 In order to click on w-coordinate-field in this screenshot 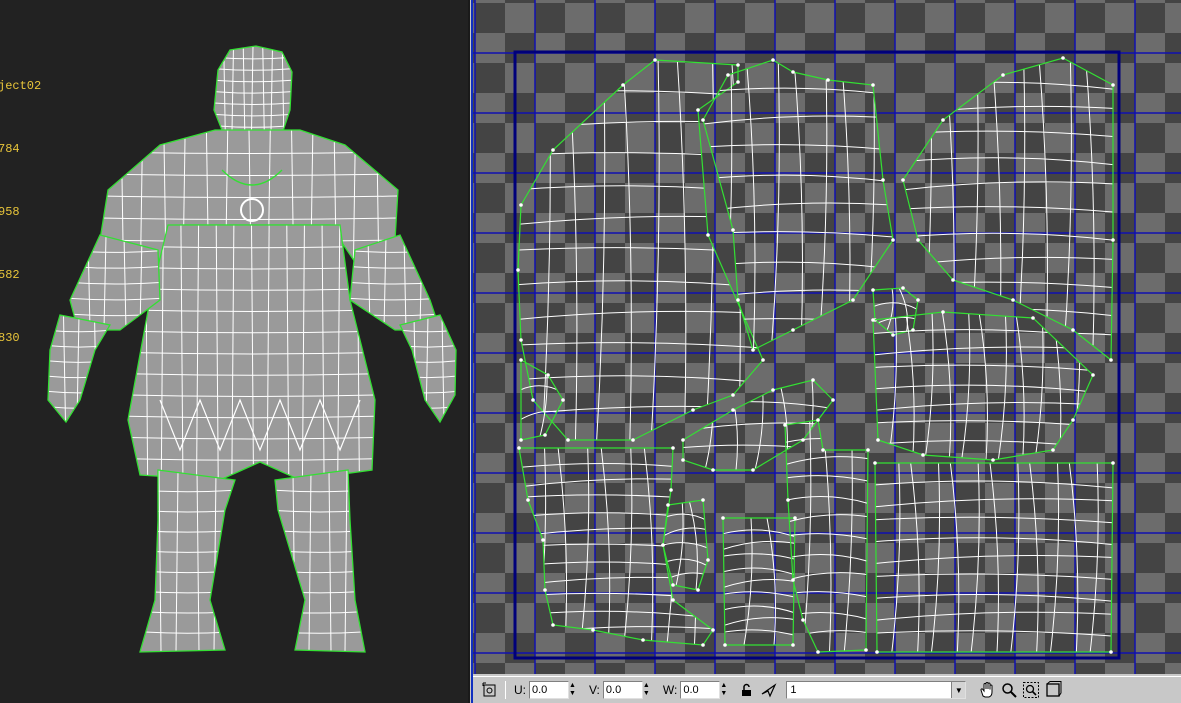, I will do `click(700, 690)`.